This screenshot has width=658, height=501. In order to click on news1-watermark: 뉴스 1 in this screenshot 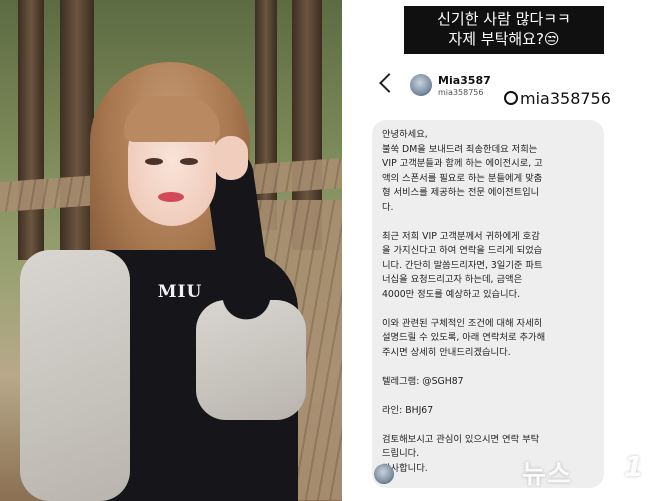, I will do `click(585, 469)`.